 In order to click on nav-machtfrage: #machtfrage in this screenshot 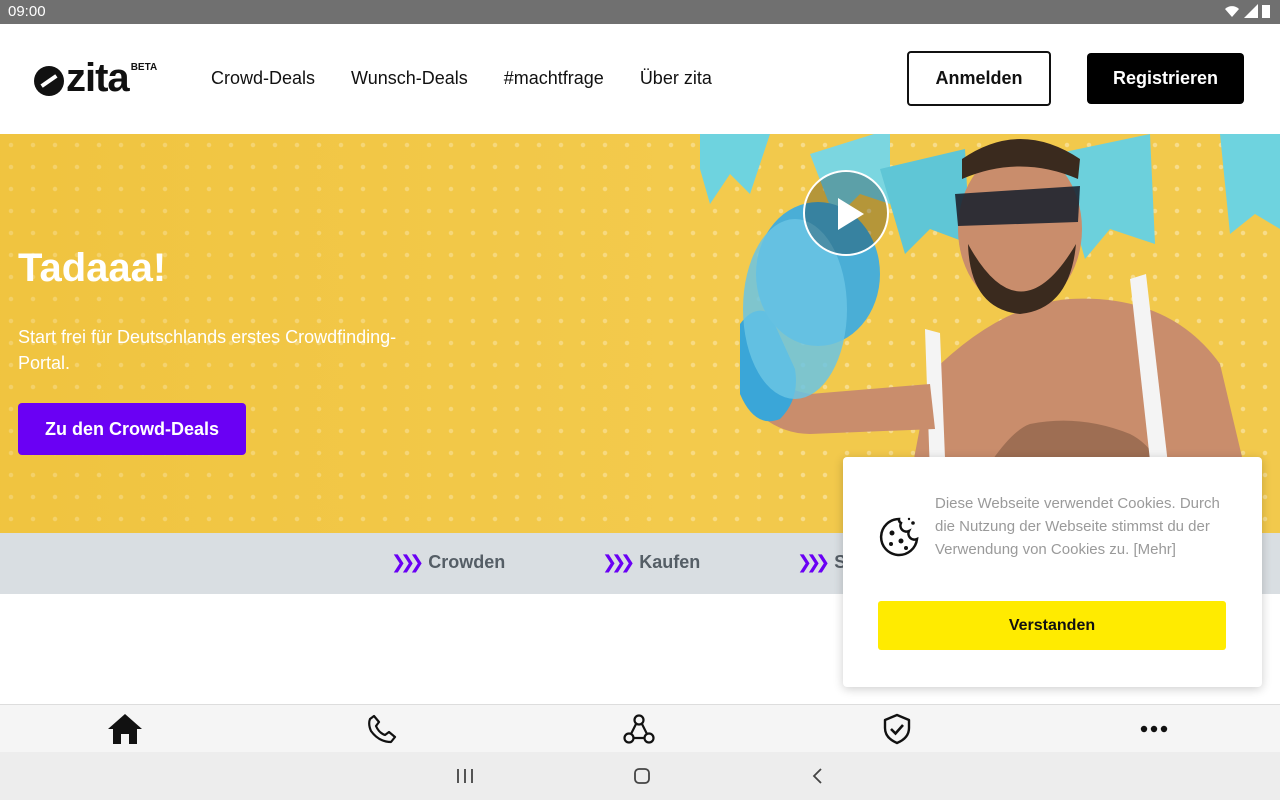, I will do `click(554, 78)`.